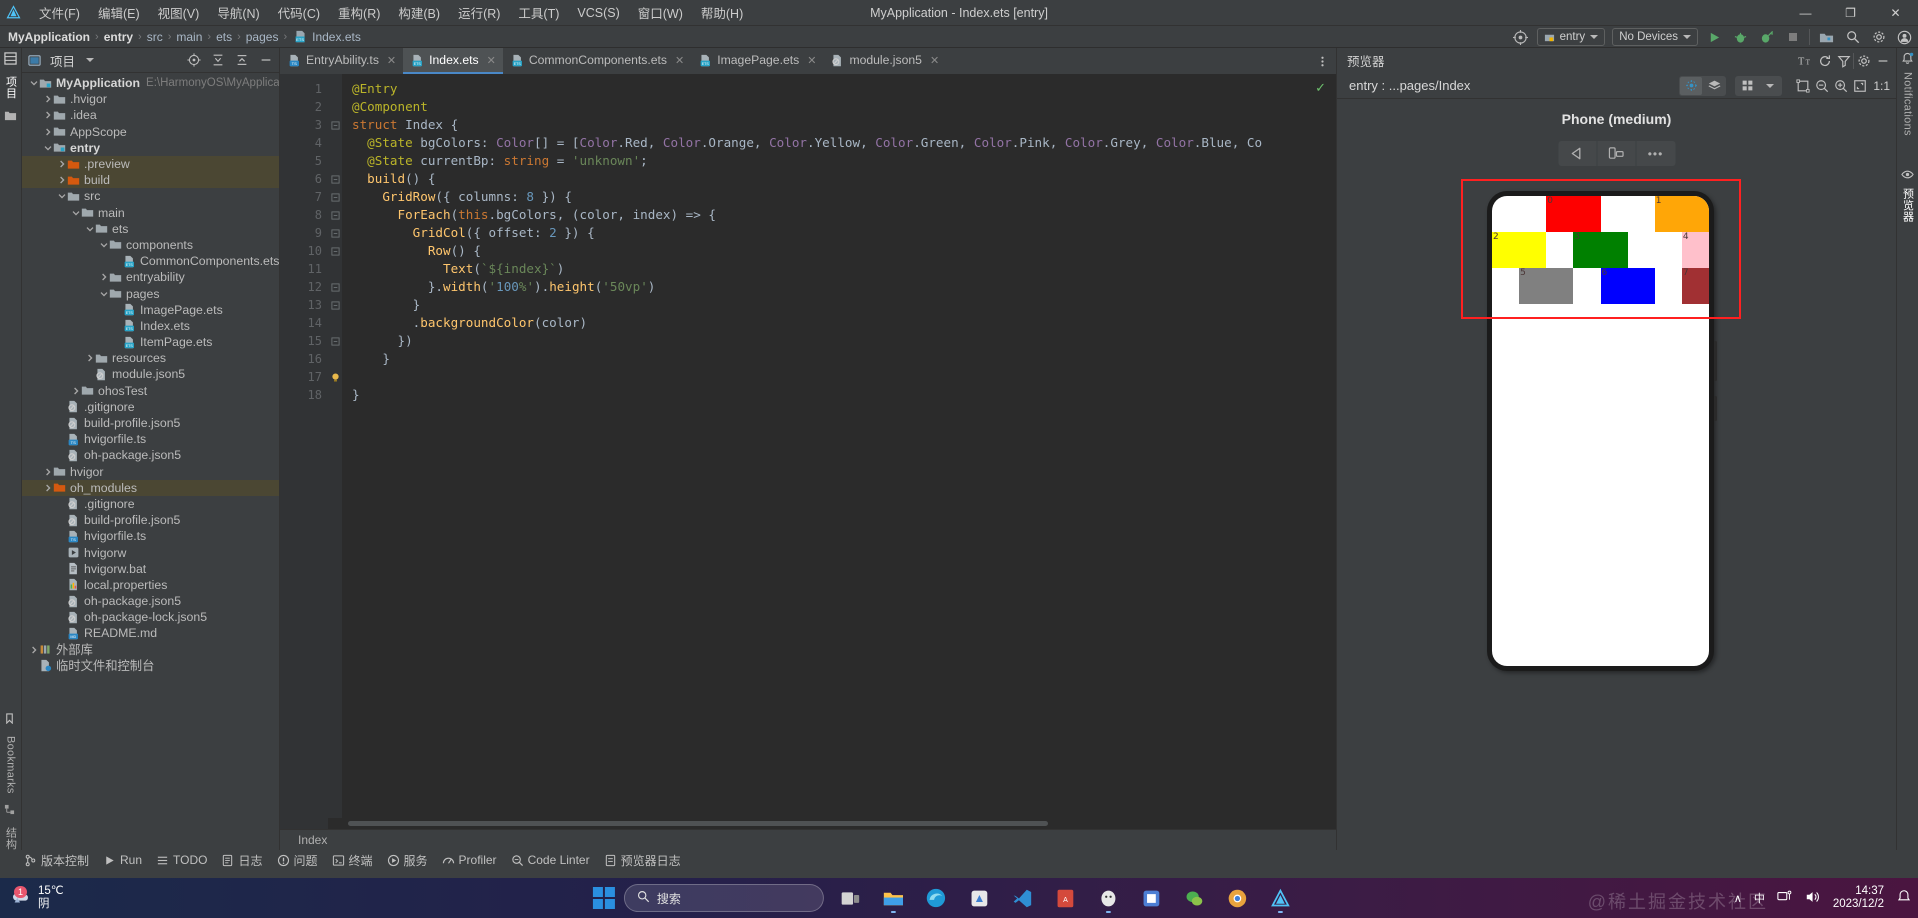 The height and width of the screenshot is (918, 1918). What do you see at coordinates (1738, 898) in the screenshot?
I see `tray-chevron-icon: ∧` at bounding box center [1738, 898].